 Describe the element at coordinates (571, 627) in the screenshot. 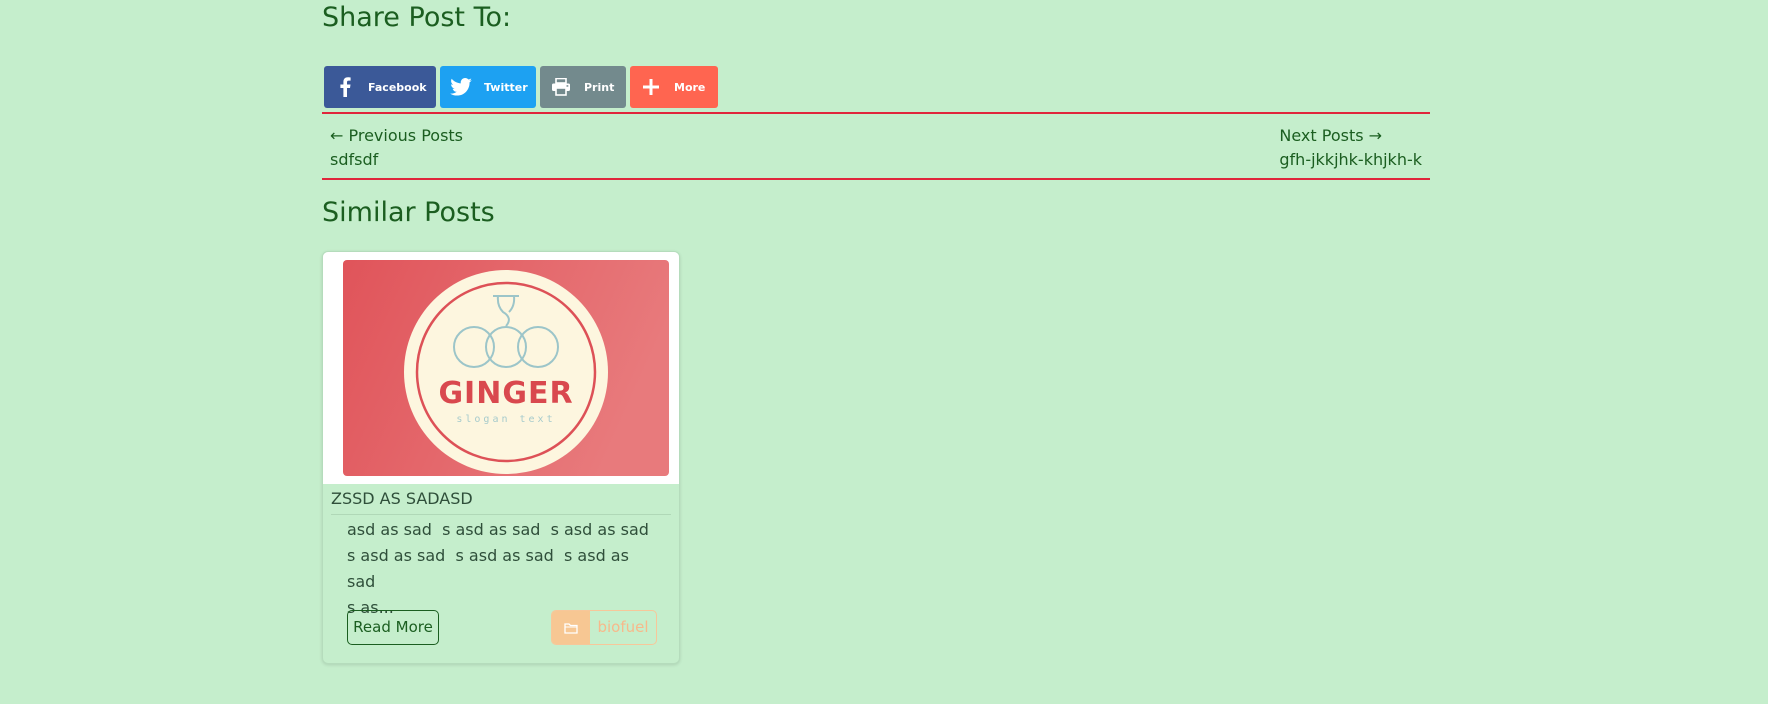

I see `folder-icon` at that location.